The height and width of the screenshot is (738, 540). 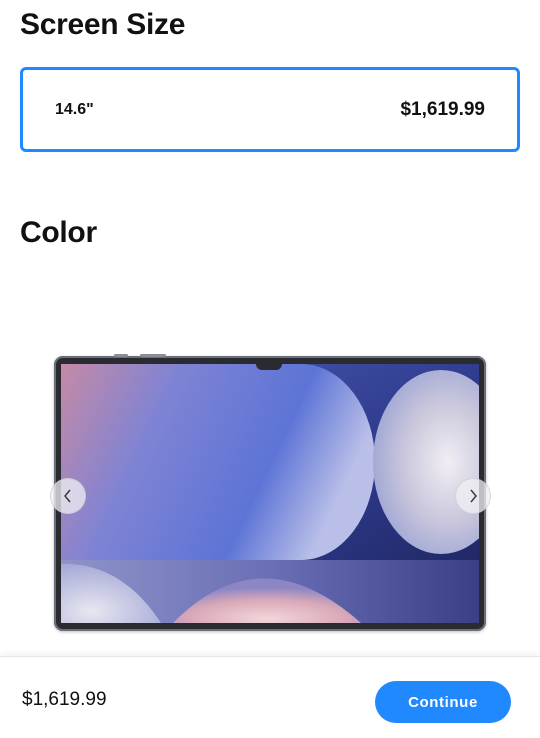 I want to click on color-heading: Color, so click(x=58, y=232).